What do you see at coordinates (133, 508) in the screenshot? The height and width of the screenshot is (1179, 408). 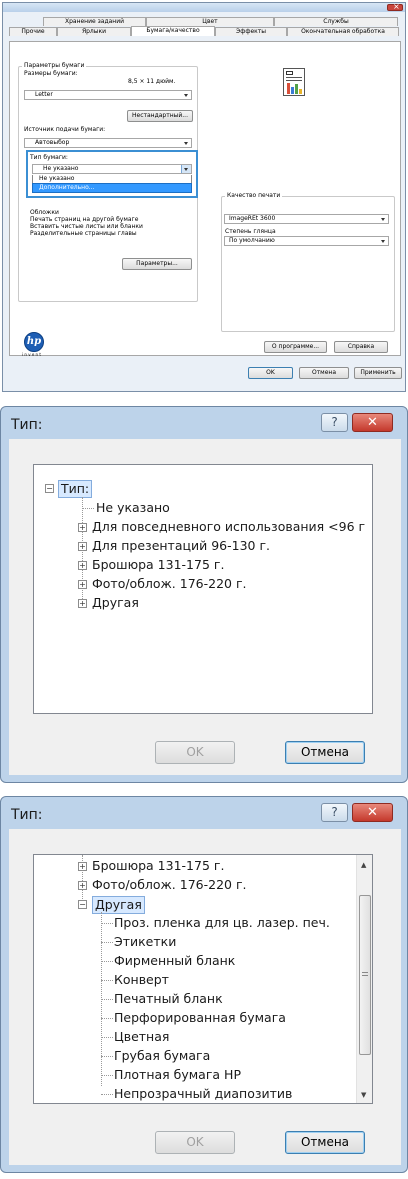 I see `tree-item: Не указано` at bounding box center [133, 508].